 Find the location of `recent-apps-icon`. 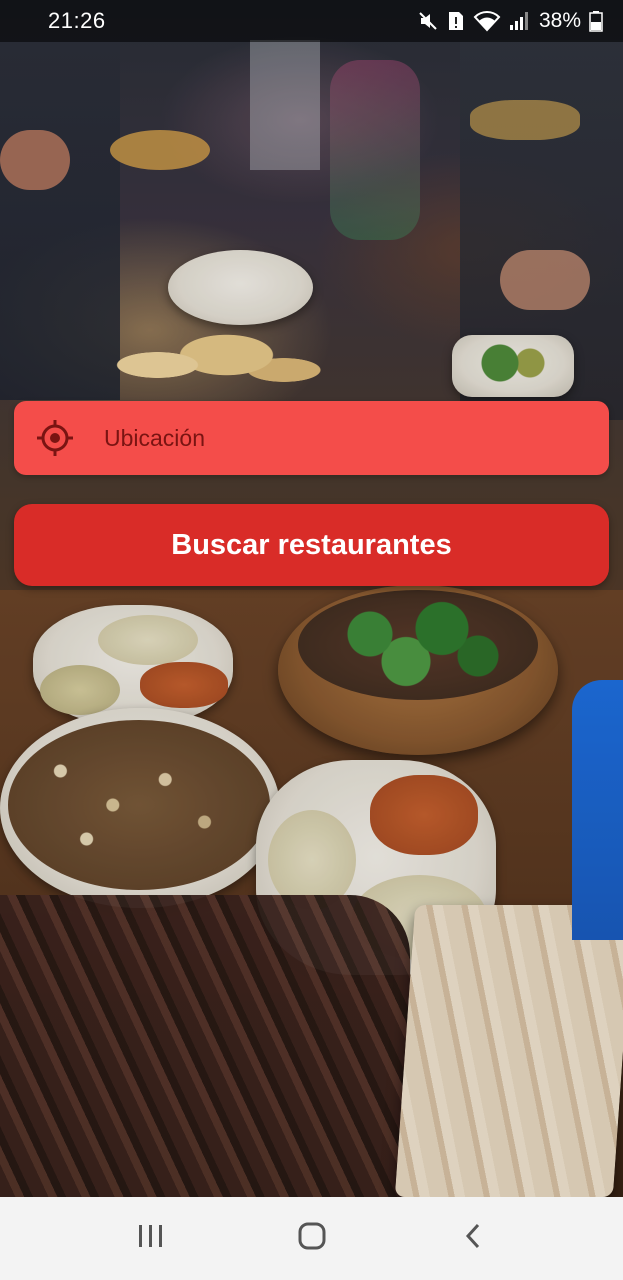

recent-apps-icon is located at coordinates (151, 1238).